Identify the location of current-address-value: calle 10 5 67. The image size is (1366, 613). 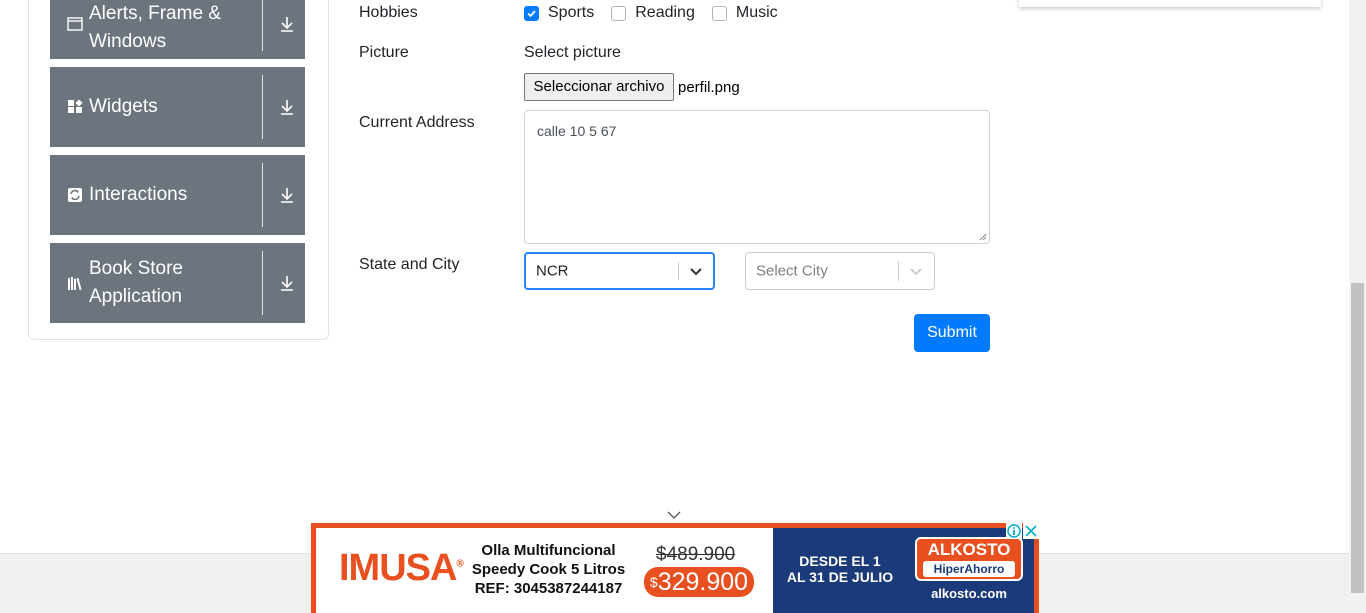
(577, 131).